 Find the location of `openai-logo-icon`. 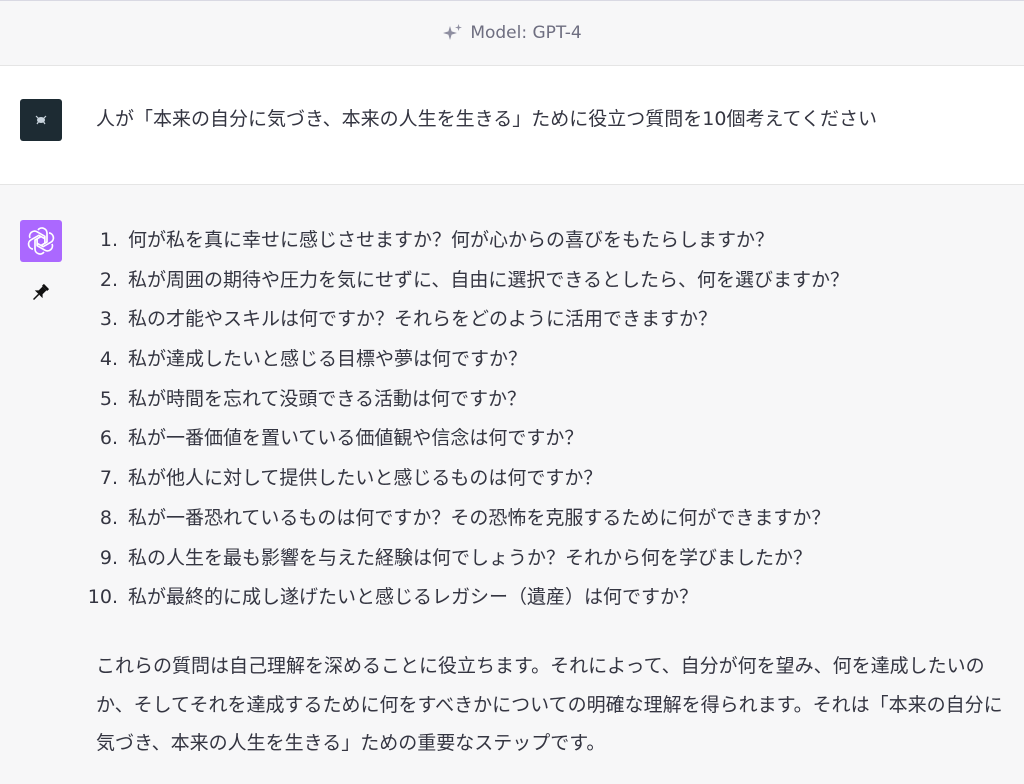

openai-logo-icon is located at coordinates (41, 241).